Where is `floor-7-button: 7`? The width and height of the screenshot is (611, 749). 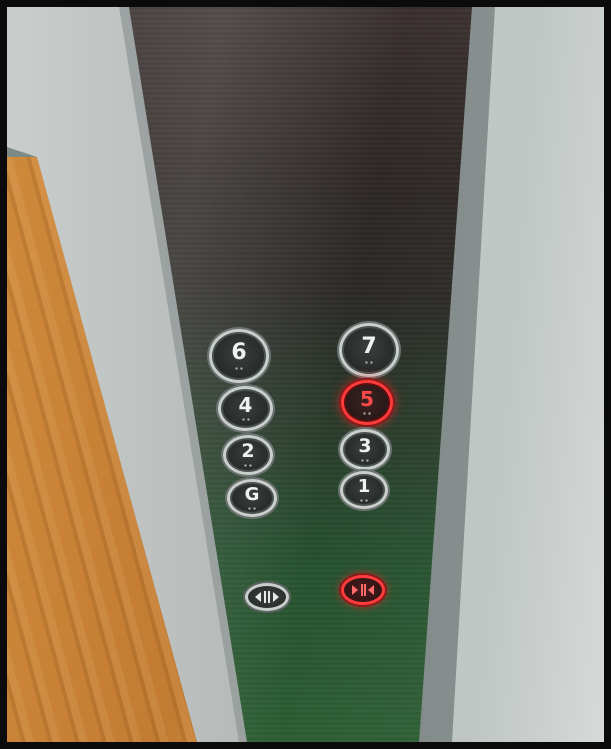
floor-7-button: 7 is located at coordinates (369, 350).